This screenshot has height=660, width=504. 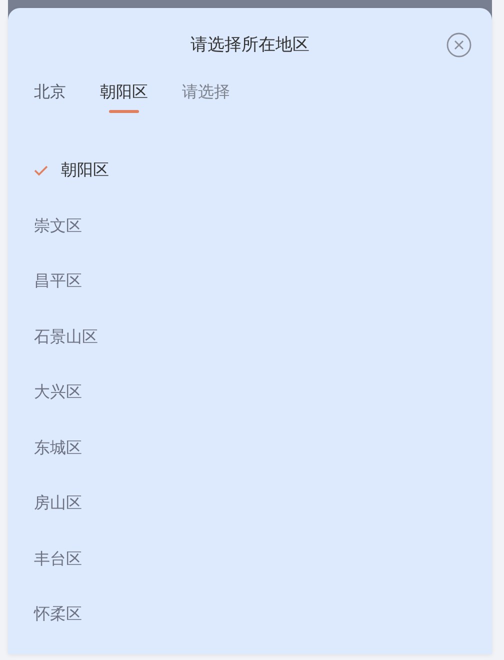 I want to click on region-option: 石景山区, so click(x=263, y=337).